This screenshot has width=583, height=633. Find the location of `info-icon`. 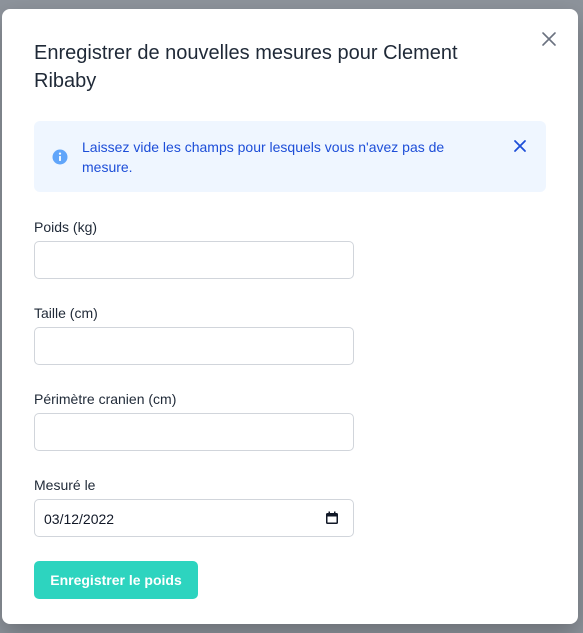

info-icon is located at coordinates (60, 157).